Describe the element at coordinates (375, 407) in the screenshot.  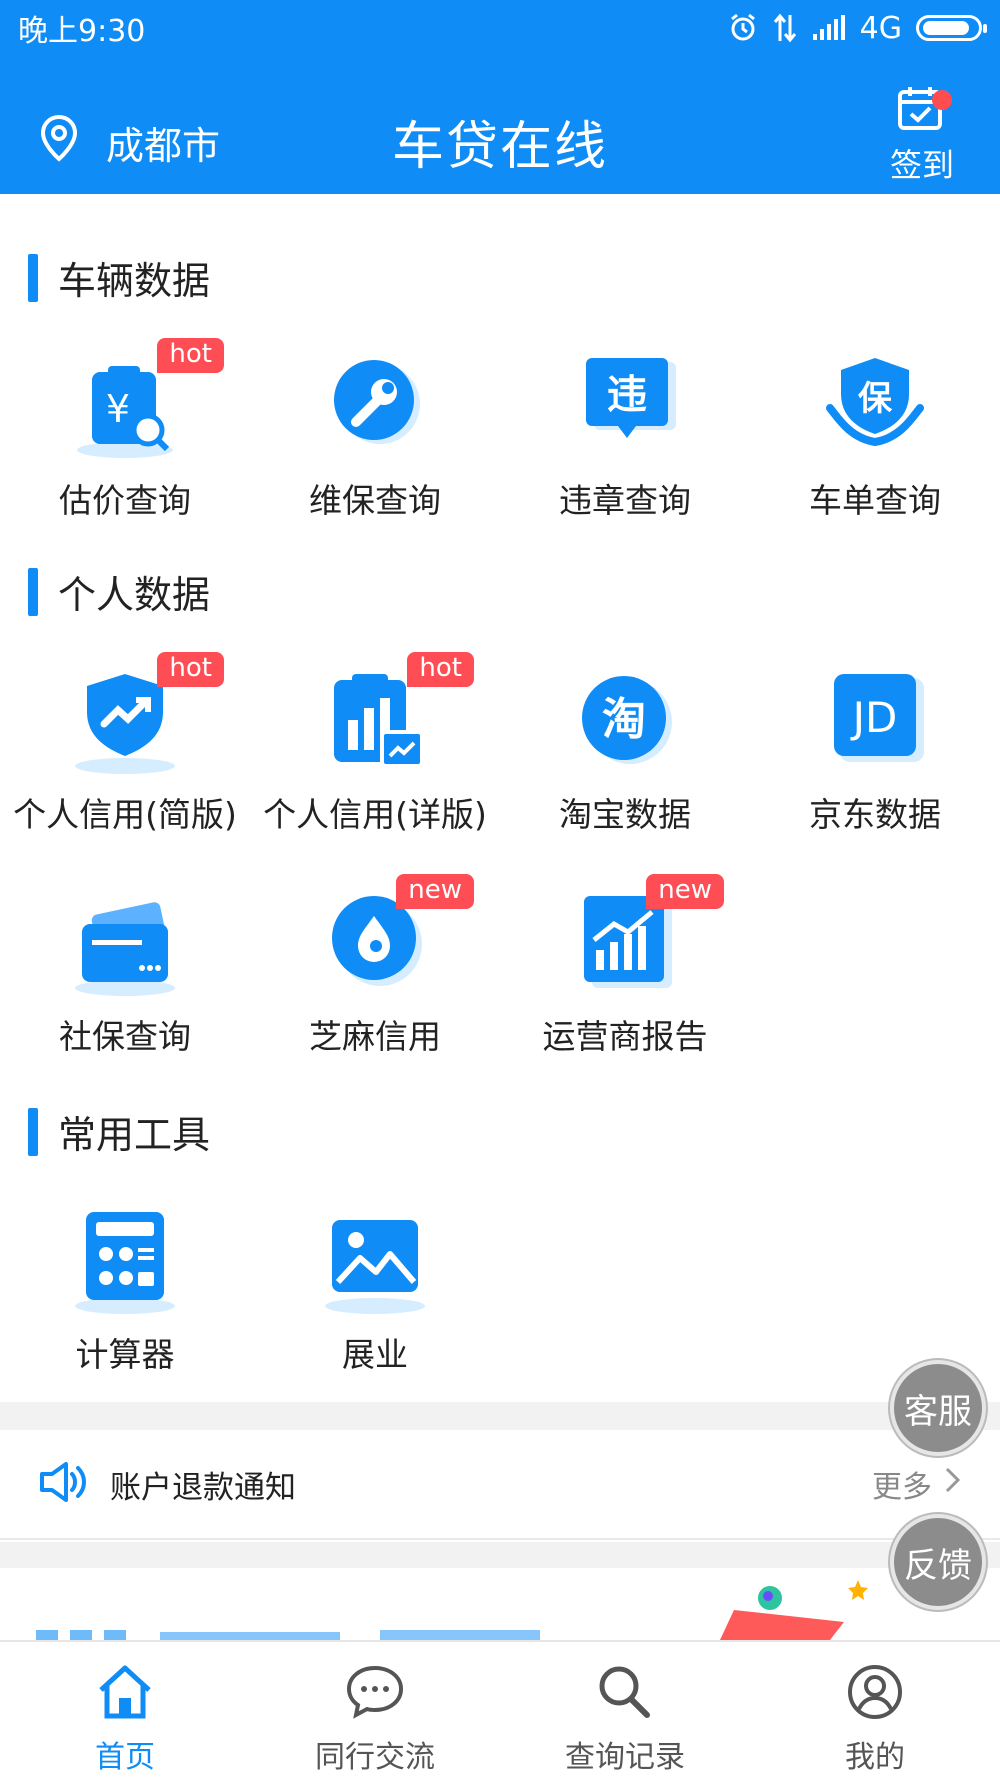
I see `wrench-icon` at that location.